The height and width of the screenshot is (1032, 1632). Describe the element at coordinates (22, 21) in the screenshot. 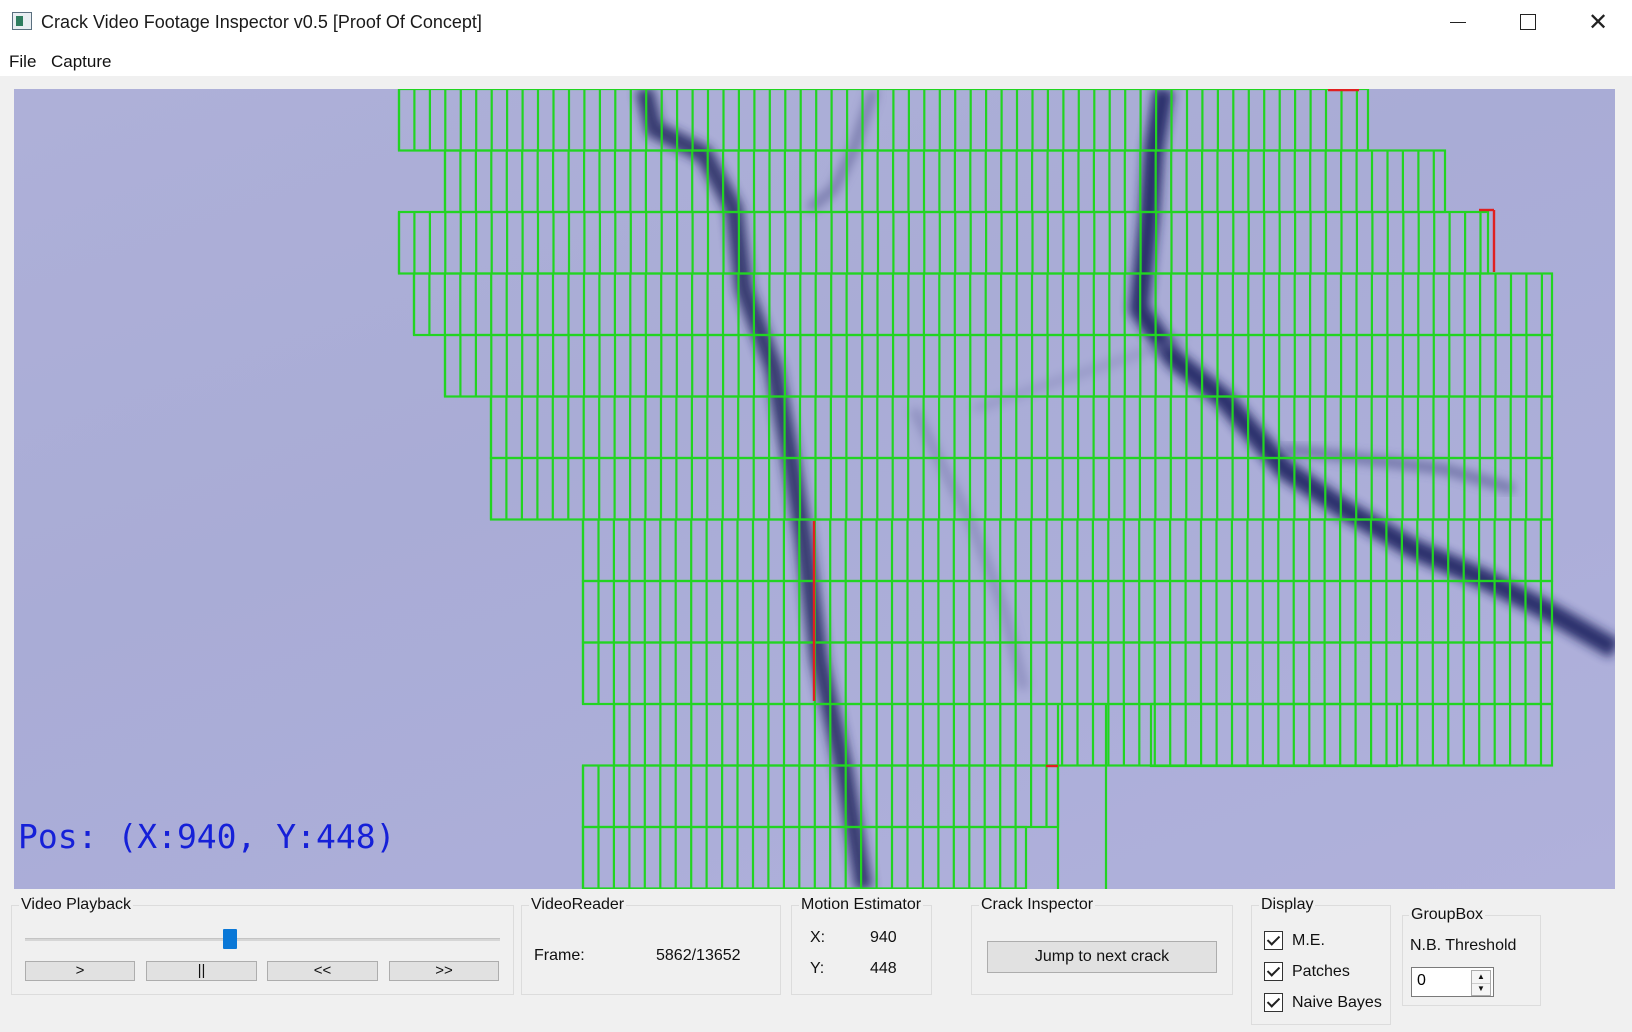

I see `app-icon` at that location.